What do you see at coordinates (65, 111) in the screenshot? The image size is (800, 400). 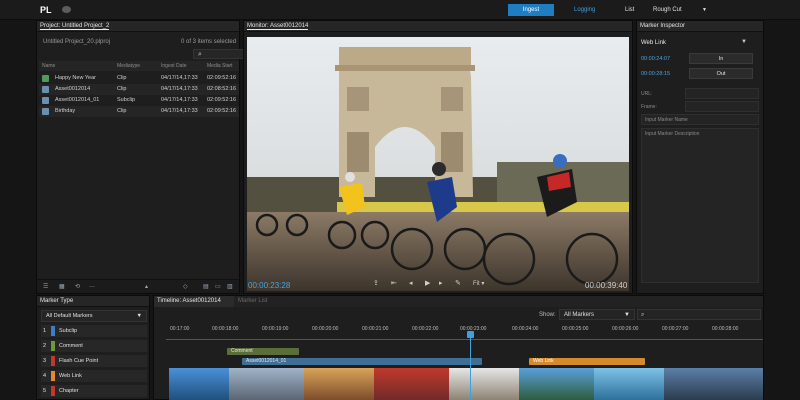 I see `row-name: Birthday` at bounding box center [65, 111].